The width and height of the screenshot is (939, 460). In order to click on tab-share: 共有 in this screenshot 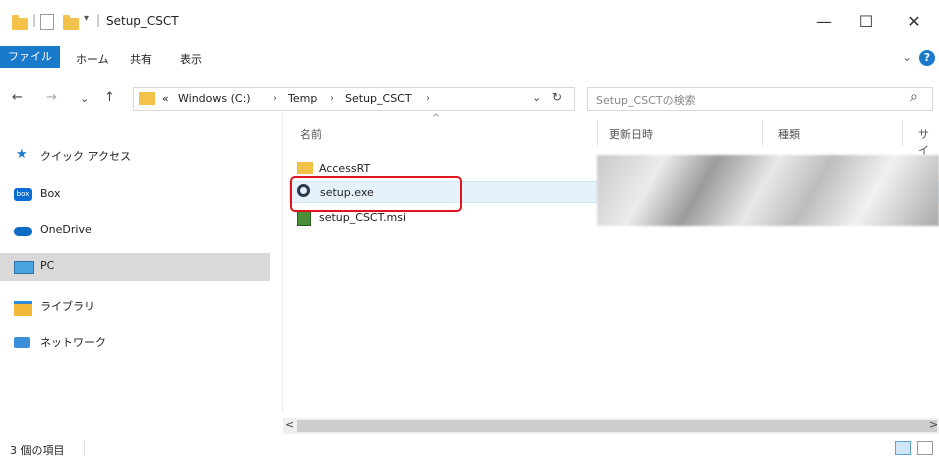, I will do `click(141, 59)`.